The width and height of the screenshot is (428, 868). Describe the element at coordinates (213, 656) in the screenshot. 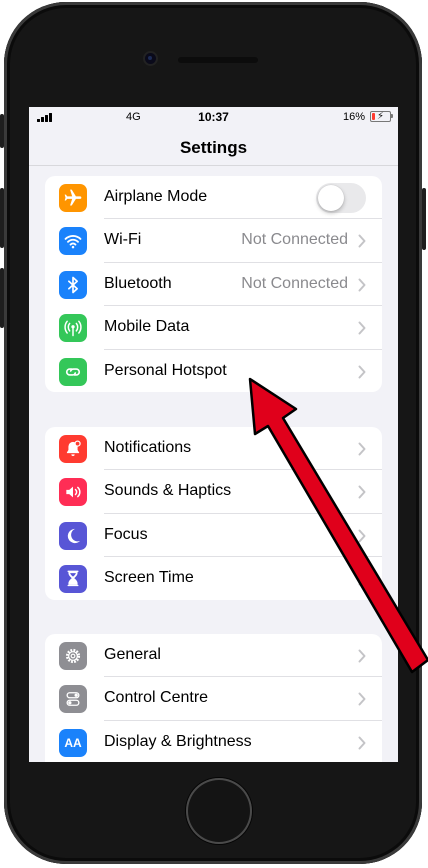

I see `settings-row-general: General` at that location.